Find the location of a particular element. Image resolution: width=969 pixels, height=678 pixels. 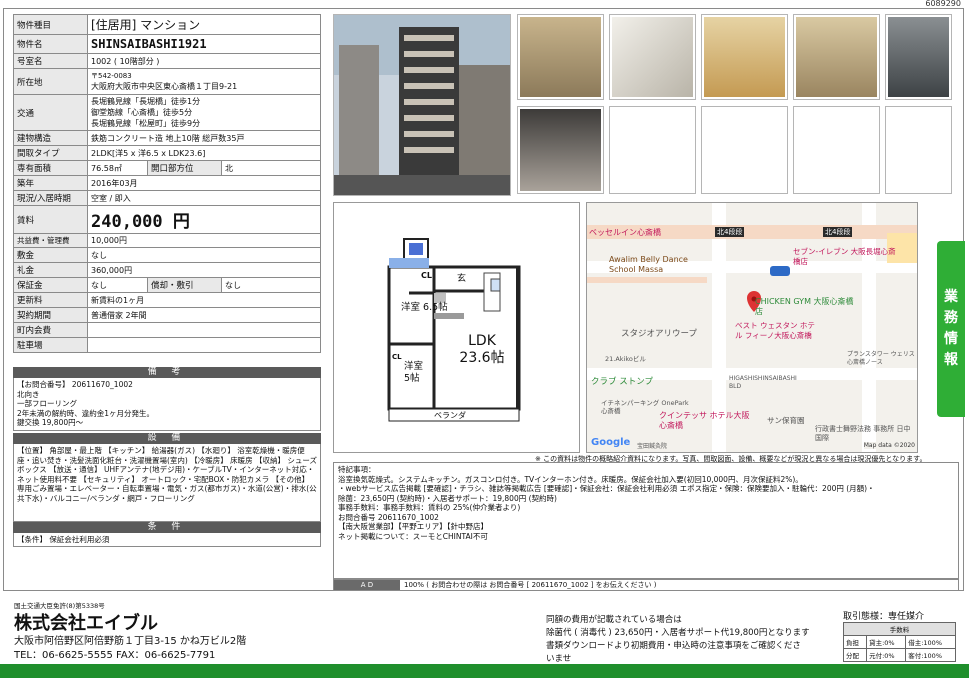

map-label: 北4段段 is located at coordinates (838, 232).